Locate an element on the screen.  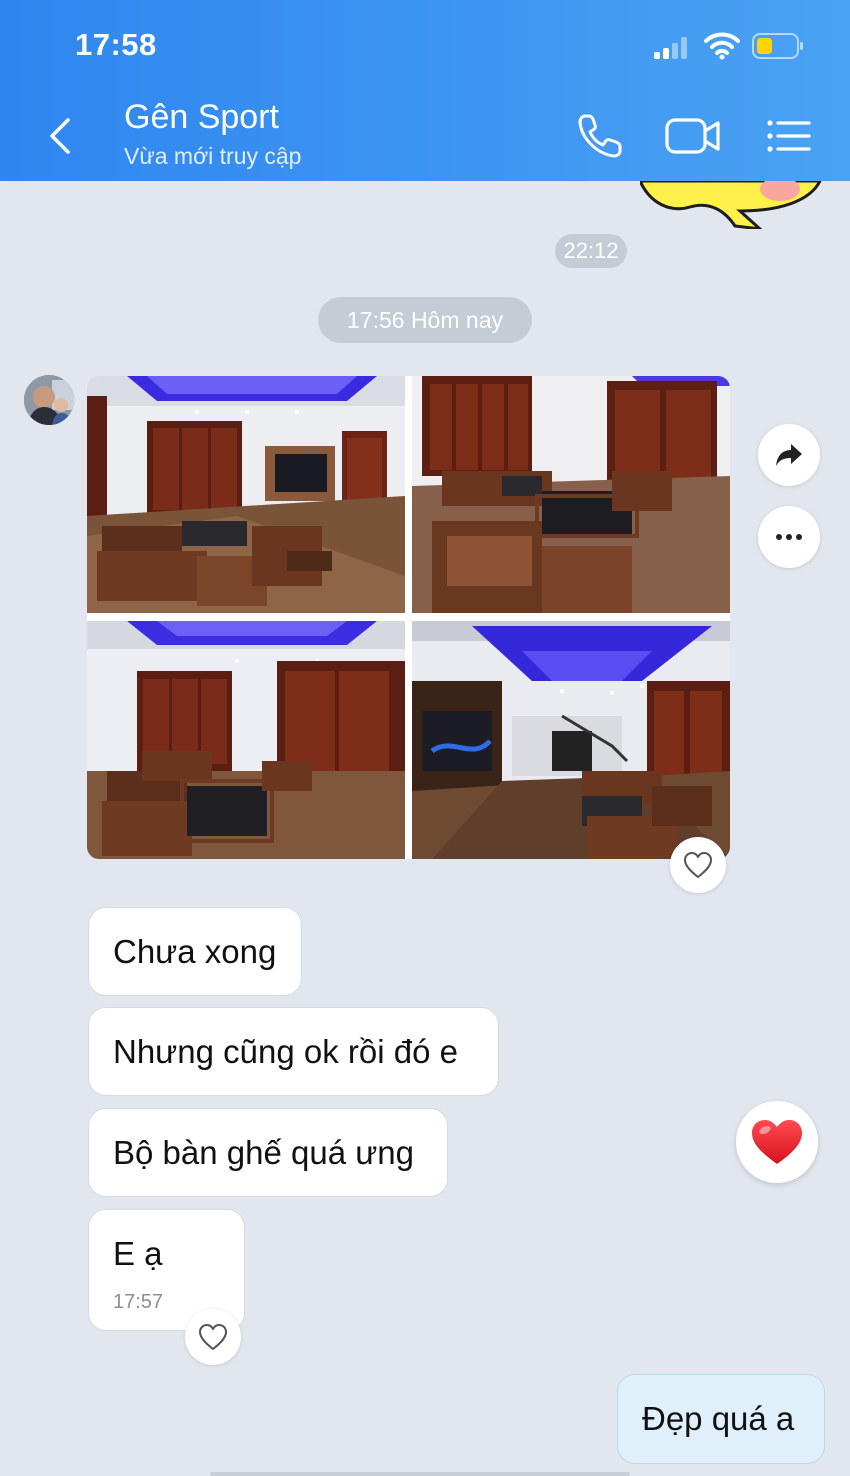
menu-icon is located at coordinates (788, 136).